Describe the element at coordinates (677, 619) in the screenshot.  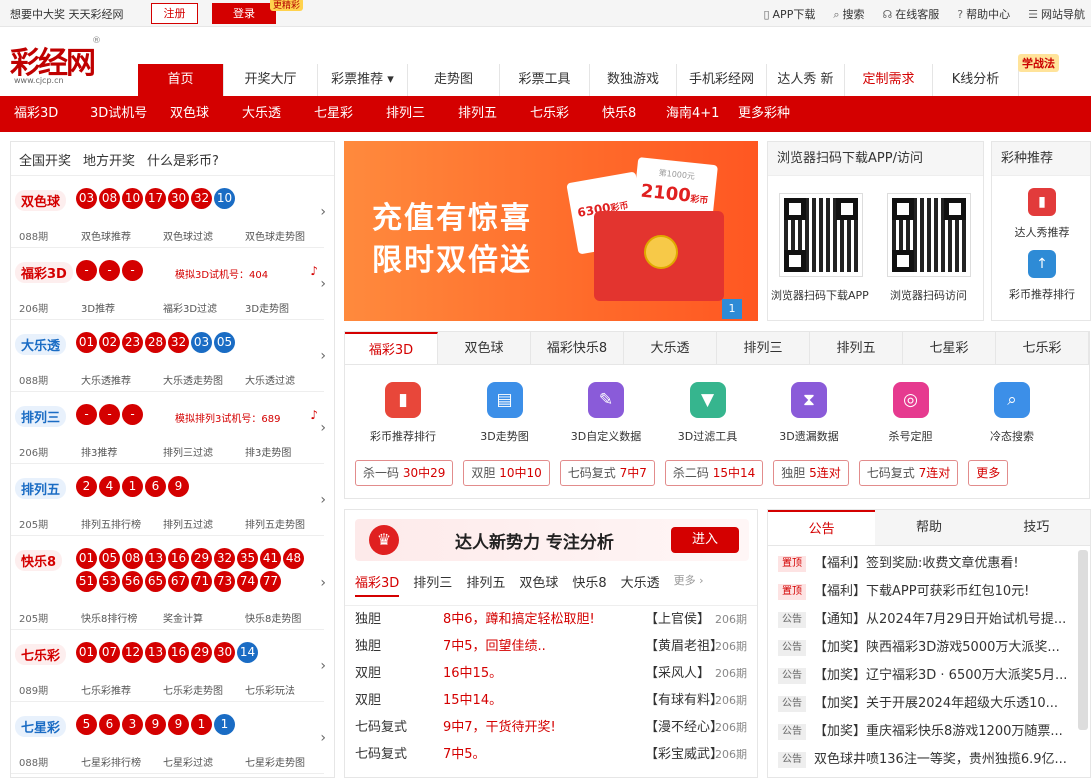
I see `expert-row-author: 【上官侯】` at that location.